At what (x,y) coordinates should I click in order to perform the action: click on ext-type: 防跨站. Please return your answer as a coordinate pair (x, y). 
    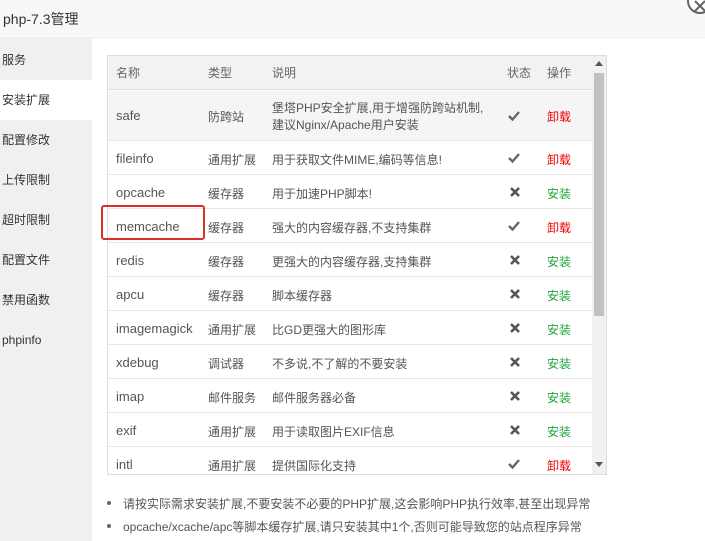
    Looking at the image, I should click on (226, 117).